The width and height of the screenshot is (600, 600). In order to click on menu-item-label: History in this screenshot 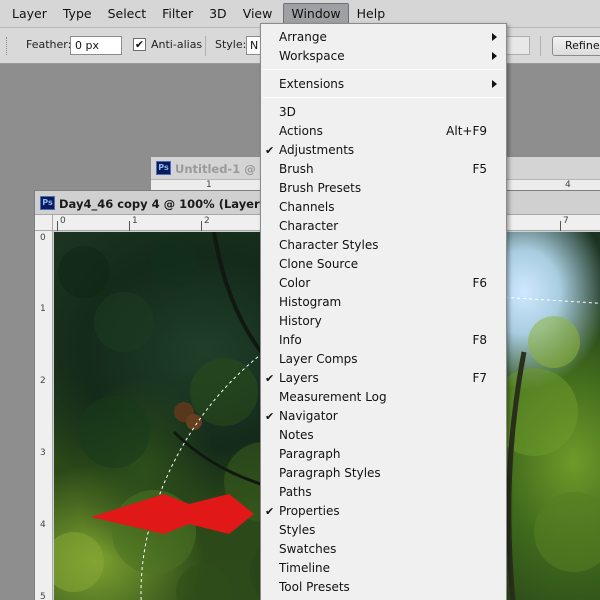, I will do `click(300, 321)`.